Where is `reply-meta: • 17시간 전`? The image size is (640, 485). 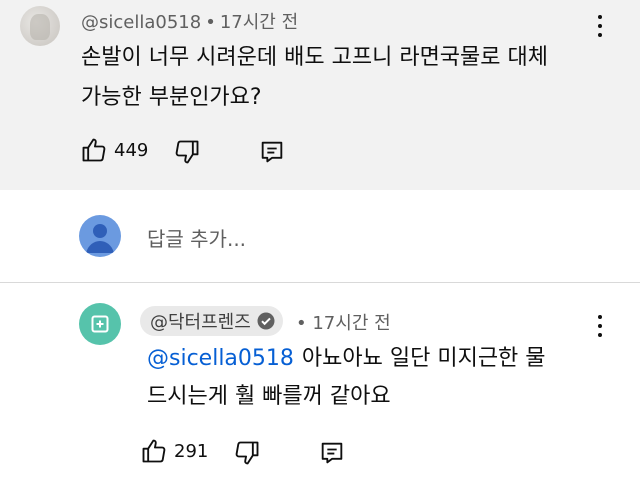
reply-meta: • 17시간 전 is located at coordinates (343, 322).